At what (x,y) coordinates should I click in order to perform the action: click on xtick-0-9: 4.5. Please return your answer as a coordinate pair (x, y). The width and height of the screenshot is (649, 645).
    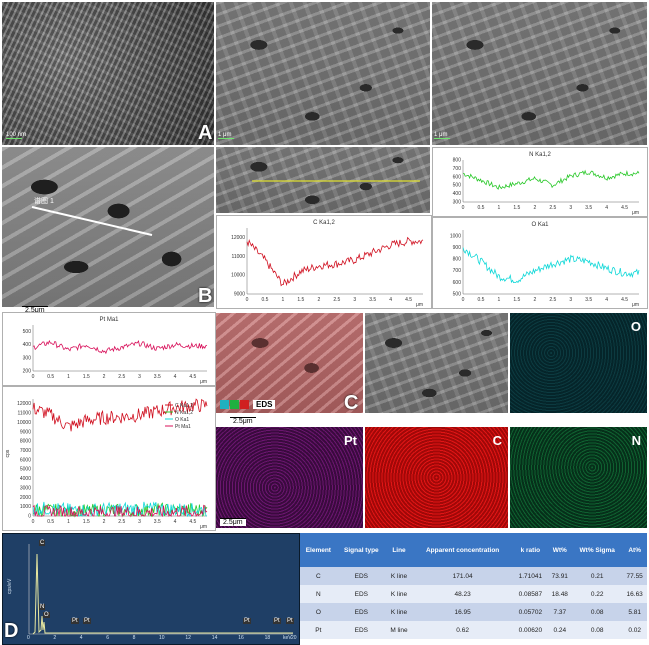
    Looking at the image, I should click on (624, 208).